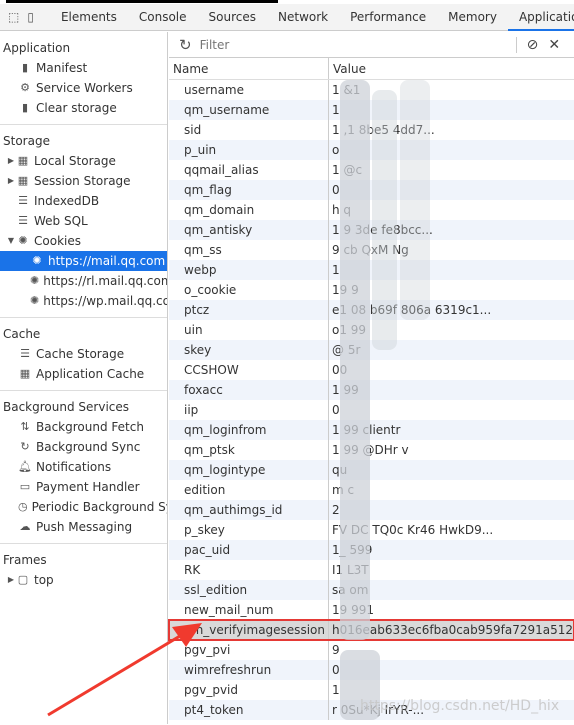 The width and height of the screenshot is (574, 725). Describe the element at coordinates (249, 250) in the screenshot. I see `cookie-name: qm_ss` at that location.